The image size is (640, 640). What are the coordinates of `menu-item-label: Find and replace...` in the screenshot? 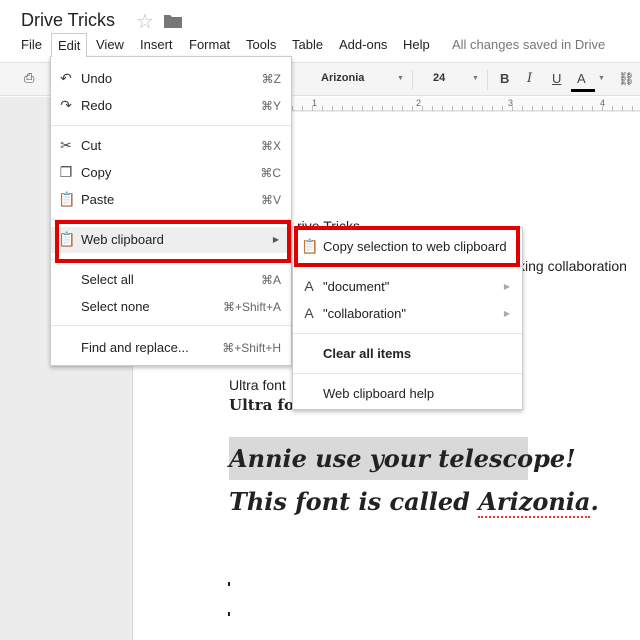 It's located at (135, 347).